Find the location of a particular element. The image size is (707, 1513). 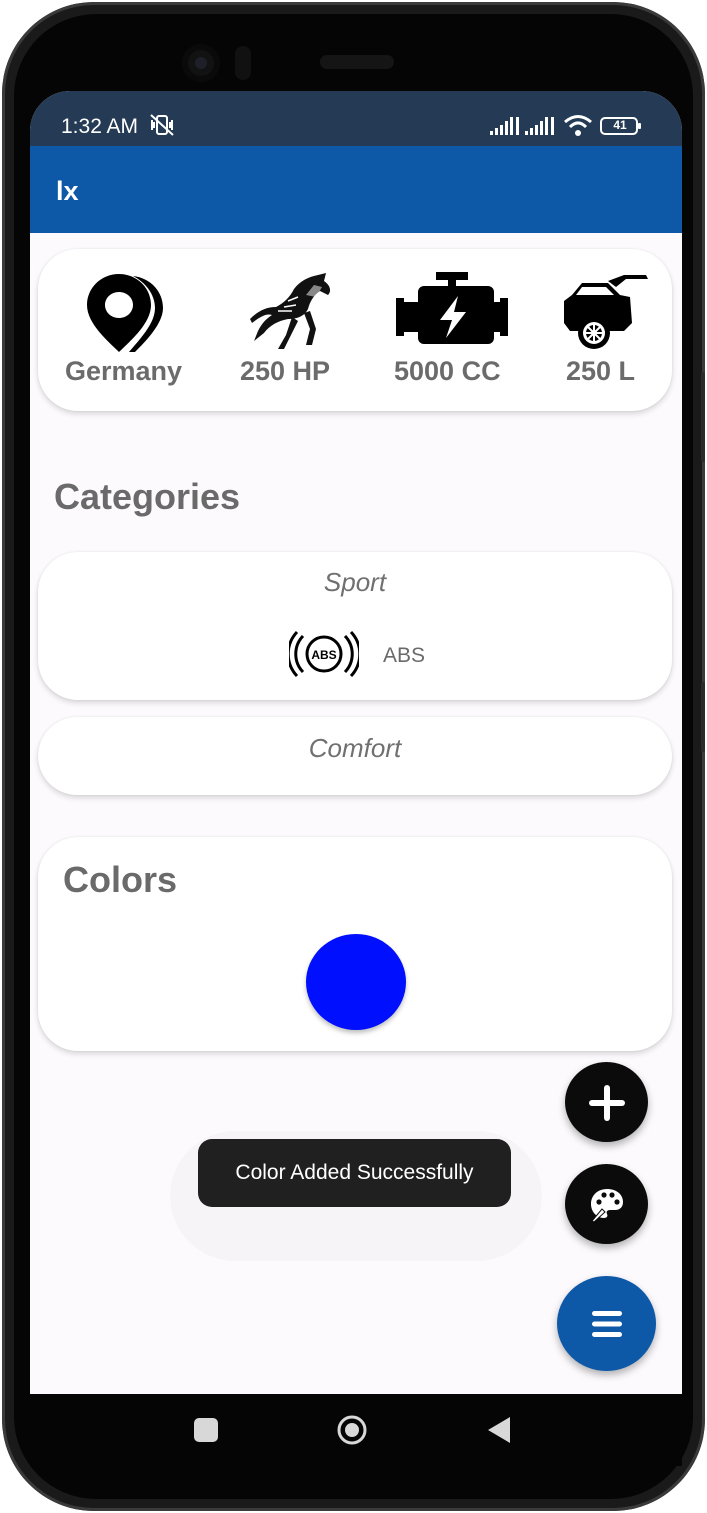

horse-icon is located at coordinates (290, 311).